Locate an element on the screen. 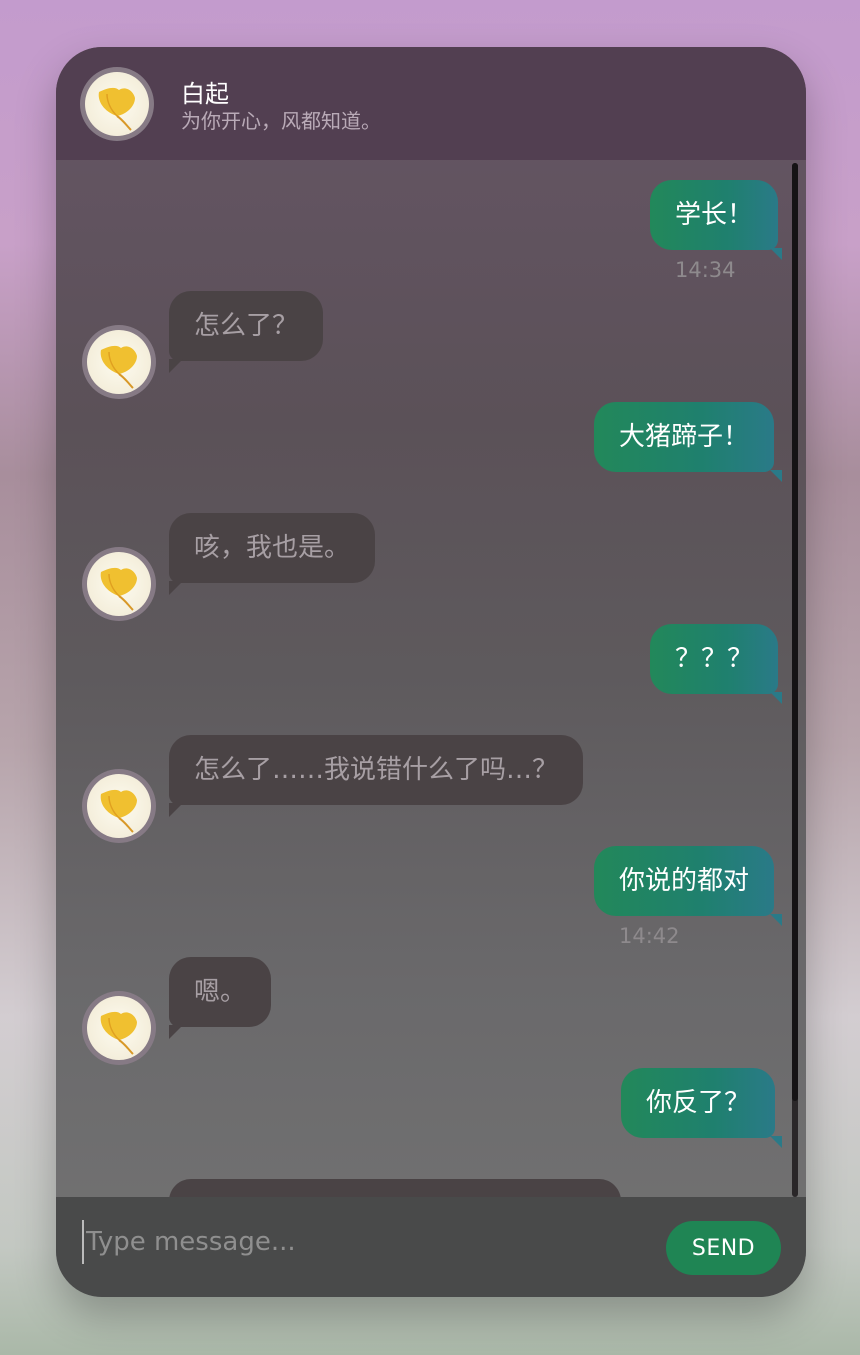  message-bubble-outgoing: 你反了？ is located at coordinates (698, 1103).